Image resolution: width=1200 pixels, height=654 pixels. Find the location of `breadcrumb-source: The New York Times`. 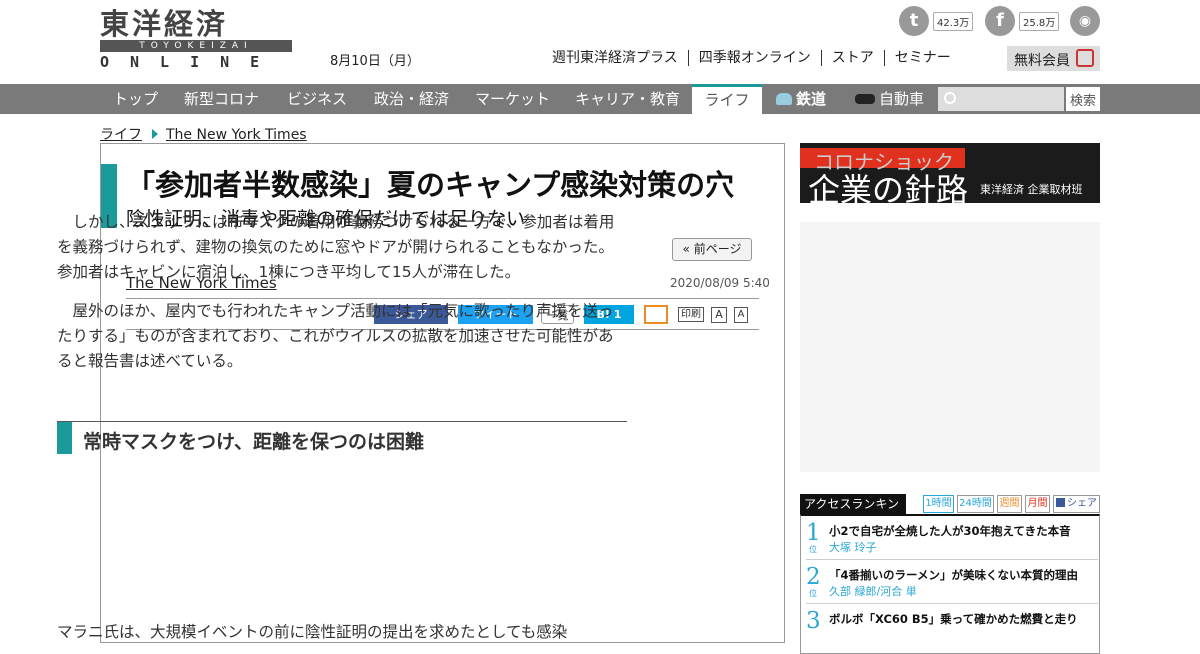

breadcrumb-source: The New York Times is located at coordinates (236, 135).